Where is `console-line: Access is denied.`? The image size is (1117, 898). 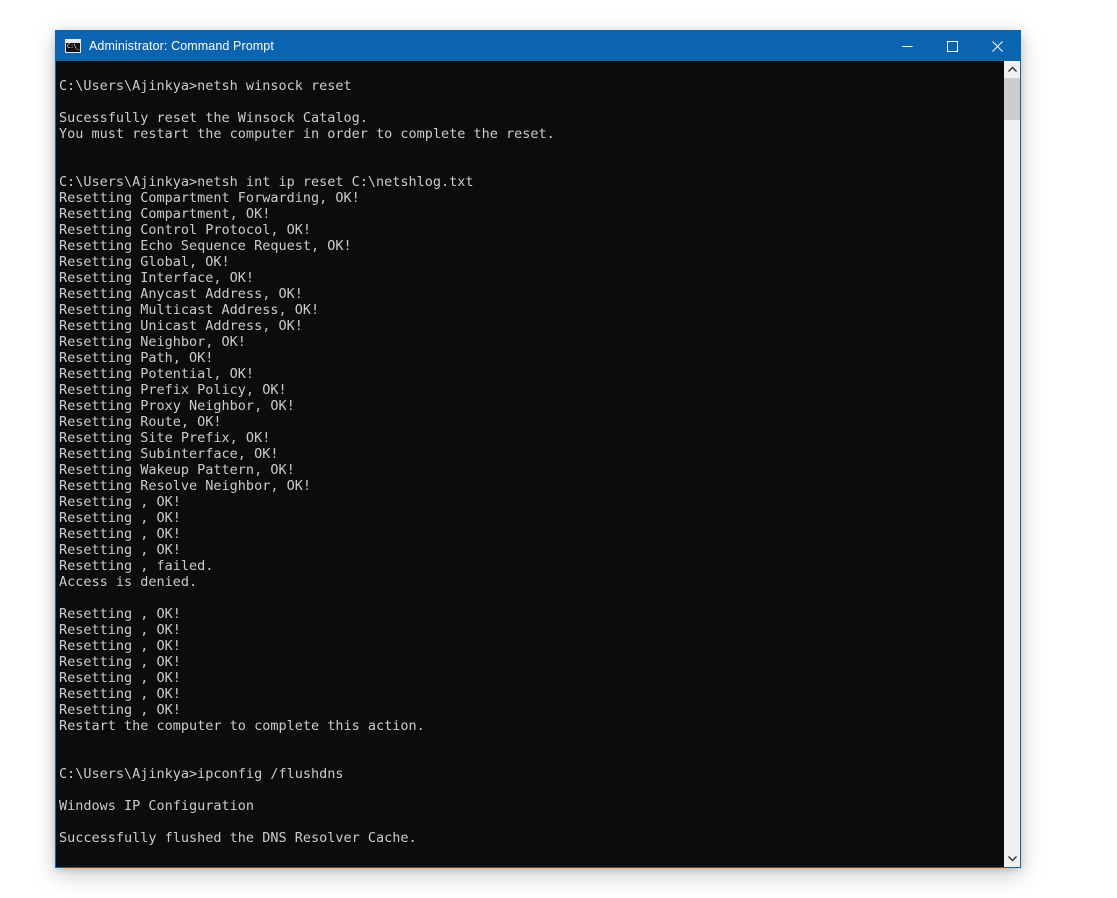 console-line: Access is denied. is located at coordinates (128, 582).